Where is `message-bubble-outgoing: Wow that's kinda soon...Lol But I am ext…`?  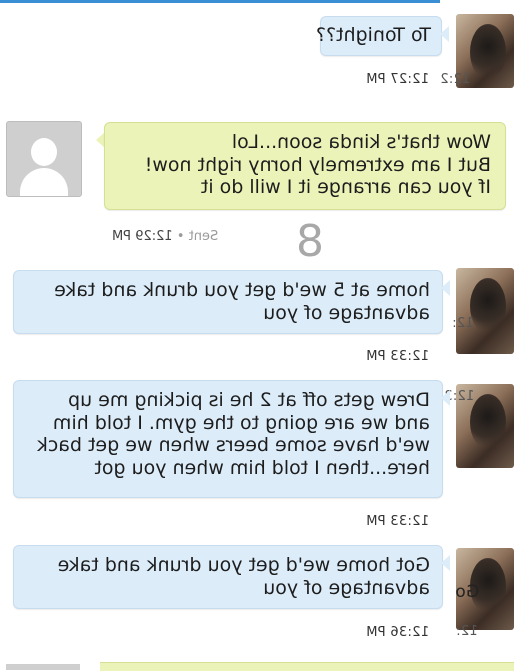 message-bubble-outgoing: Wow that's kinda soon...Lol But I am ext… is located at coordinates (305, 166).